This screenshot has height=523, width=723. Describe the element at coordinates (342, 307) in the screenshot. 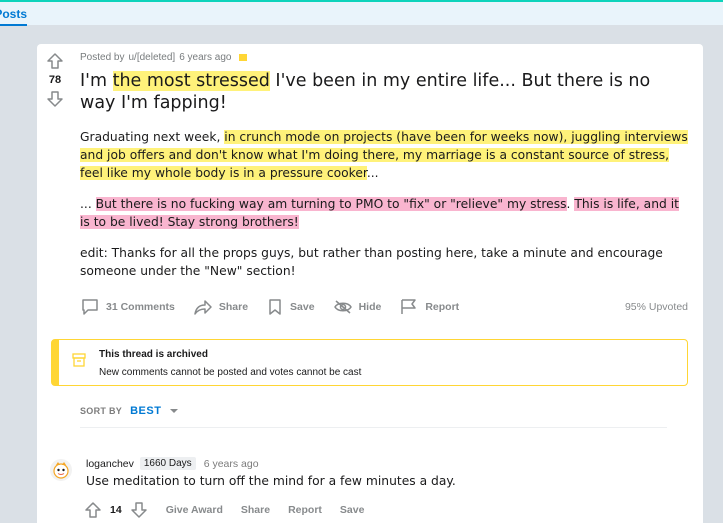

I see `eye-hidden-icon` at that location.